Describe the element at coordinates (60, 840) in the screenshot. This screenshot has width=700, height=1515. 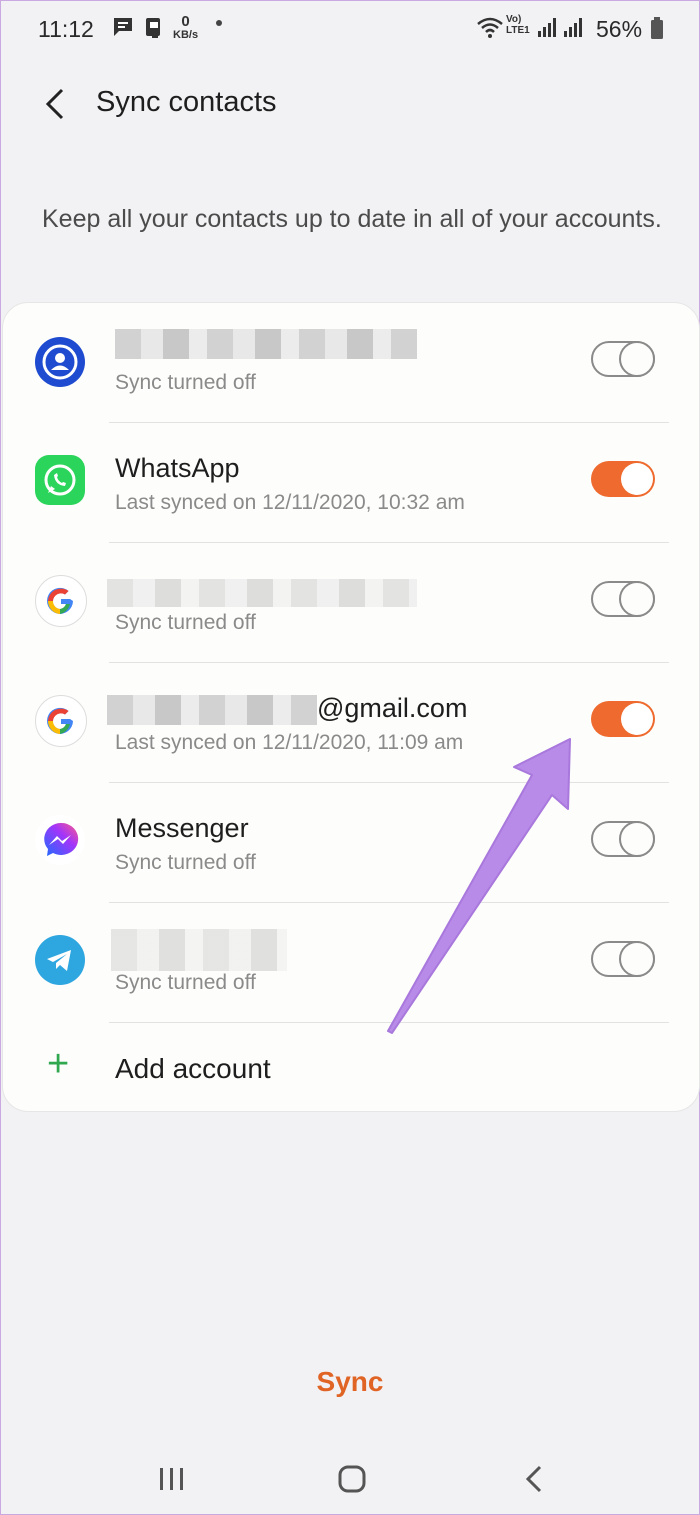
I see `messenger-icon` at that location.